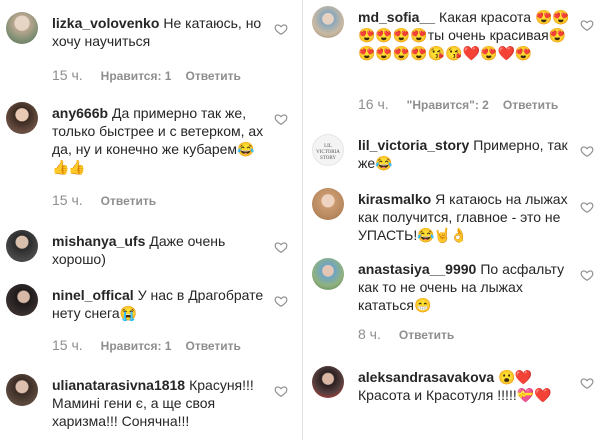 This screenshot has width=612, height=440. Describe the element at coordinates (515, 377) in the screenshot. I see `comment-emoji: 😮❤️` at that location.